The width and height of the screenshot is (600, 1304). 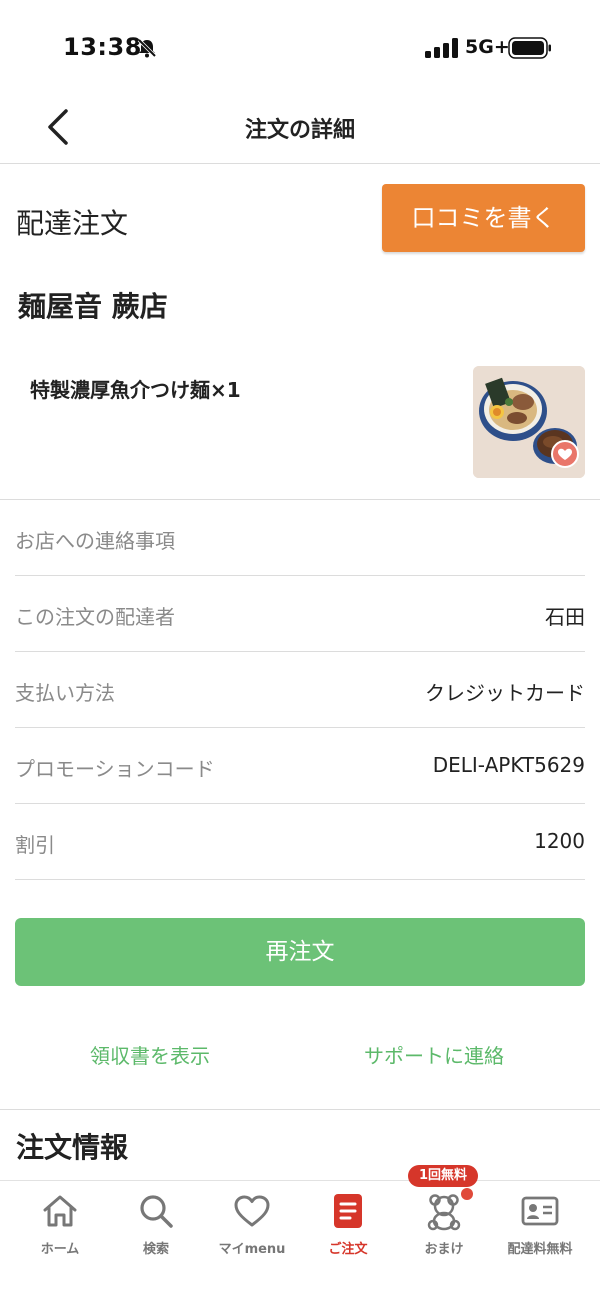 What do you see at coordinates (72, 1147) in the screenshot?
I see `order-info-title: 注文情報` at bounding box center [72, 1147].